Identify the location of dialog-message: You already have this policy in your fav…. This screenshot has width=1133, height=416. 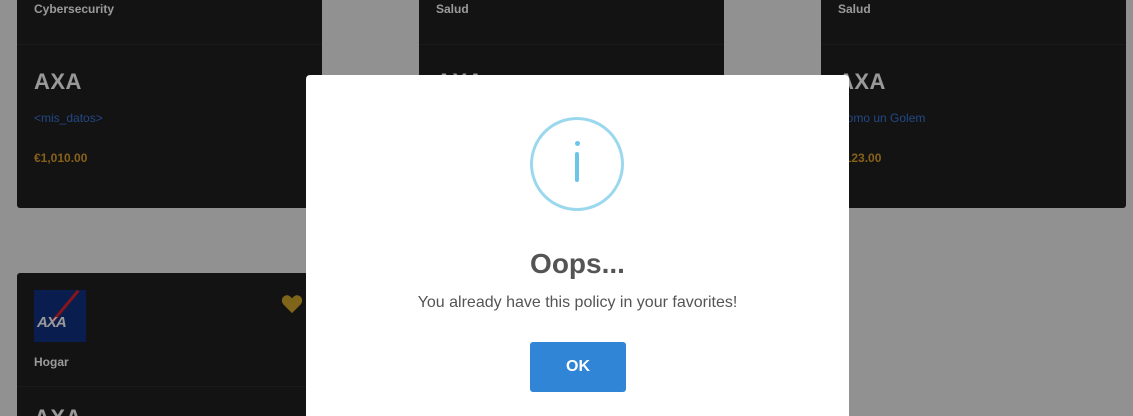
(577, 302).